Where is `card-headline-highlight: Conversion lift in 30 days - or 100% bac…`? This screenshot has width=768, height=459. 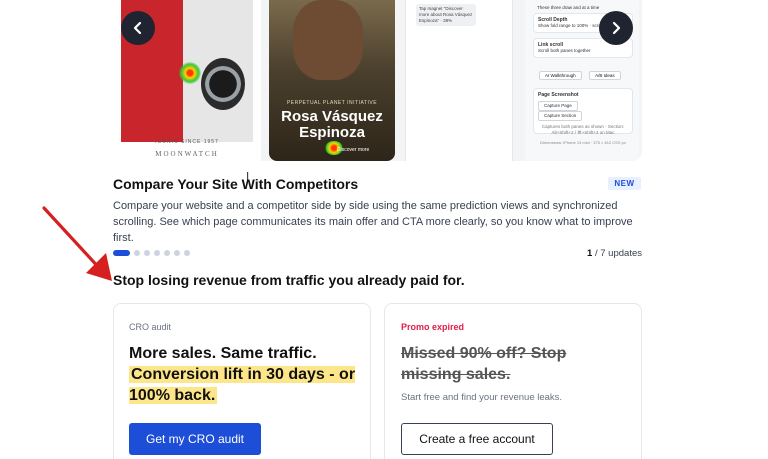
card-headline-highlight: Conversion lift in 30 days - or 100% bac… is located at coordinates (242, 385).